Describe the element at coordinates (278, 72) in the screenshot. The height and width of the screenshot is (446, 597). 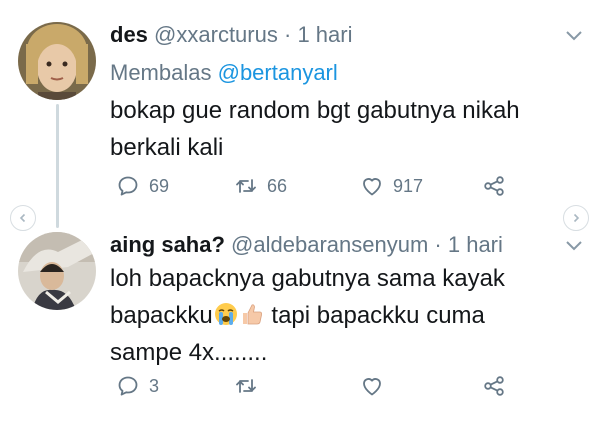
I see `mention-link: @bertanyarl` at that location.